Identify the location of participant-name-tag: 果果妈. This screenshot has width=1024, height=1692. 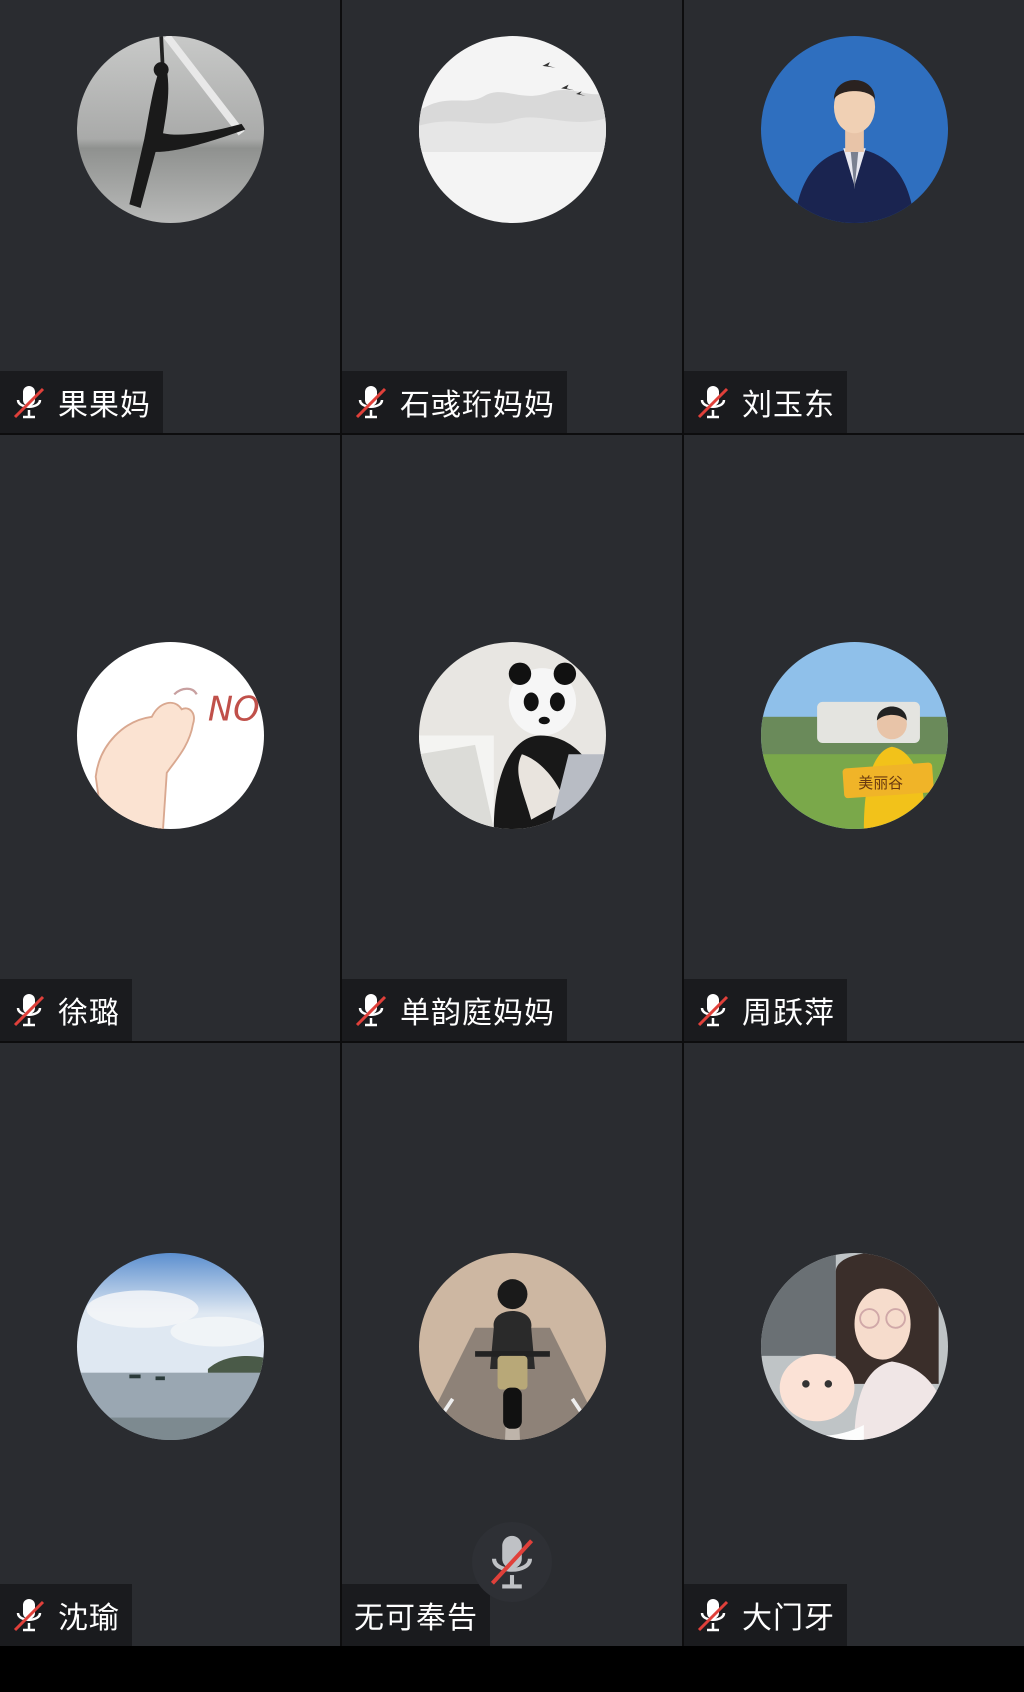
(81, 402).